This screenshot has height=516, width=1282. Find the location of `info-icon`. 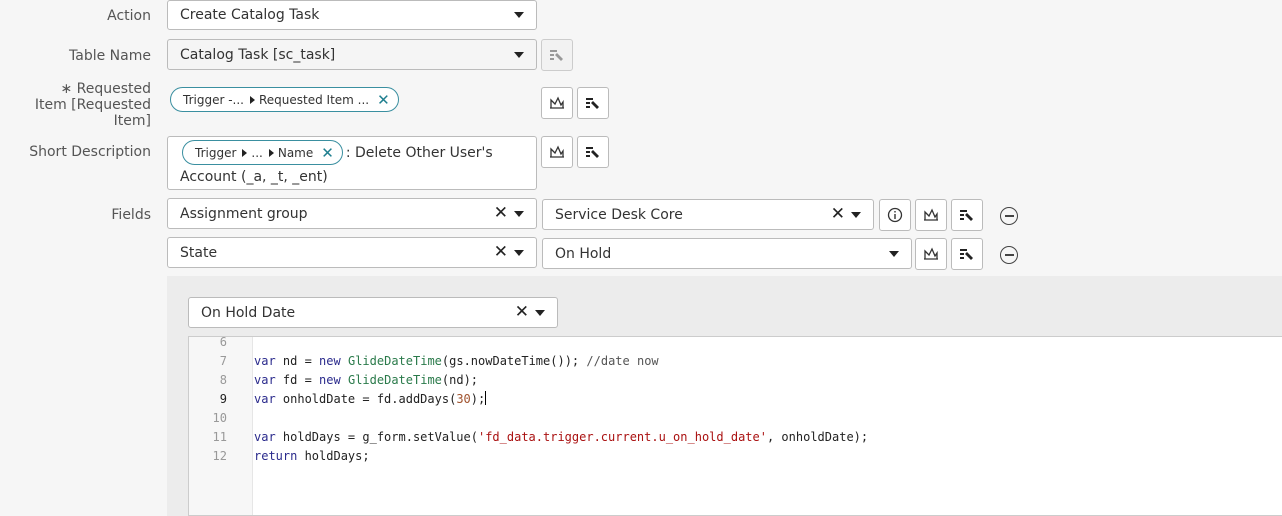

info-icon is located at coordinates (895, 215).